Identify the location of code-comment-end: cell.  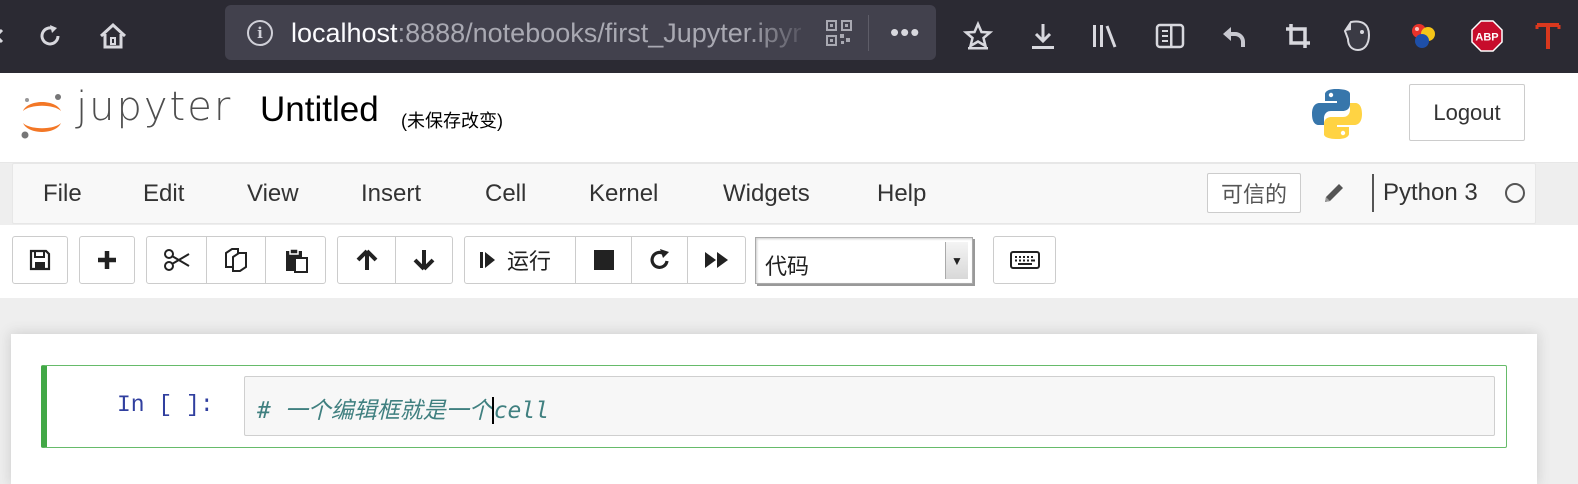
(521, 411).